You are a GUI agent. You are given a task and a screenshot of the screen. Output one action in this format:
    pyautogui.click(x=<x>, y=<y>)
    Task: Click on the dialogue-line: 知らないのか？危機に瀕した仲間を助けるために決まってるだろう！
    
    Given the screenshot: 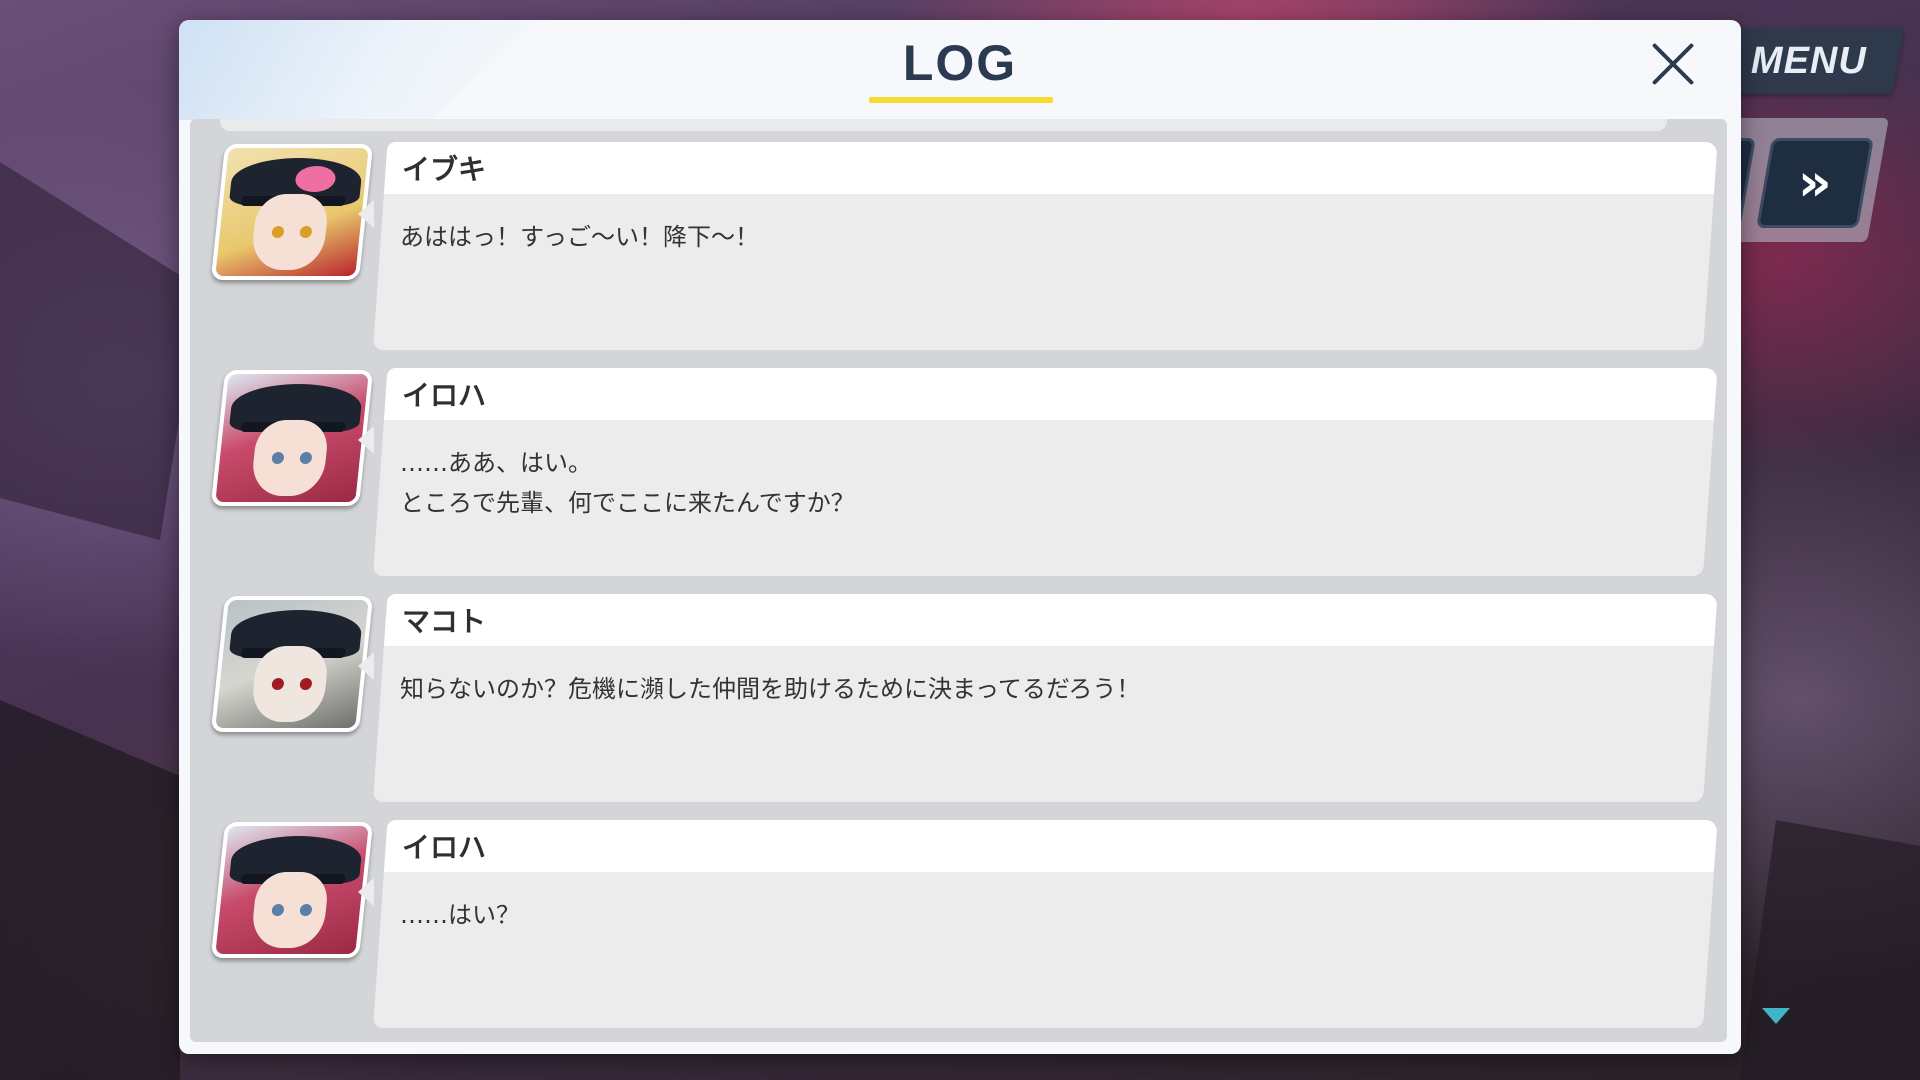 What is the action you would take?
    pyautogui.click(x=770, y=689)
    